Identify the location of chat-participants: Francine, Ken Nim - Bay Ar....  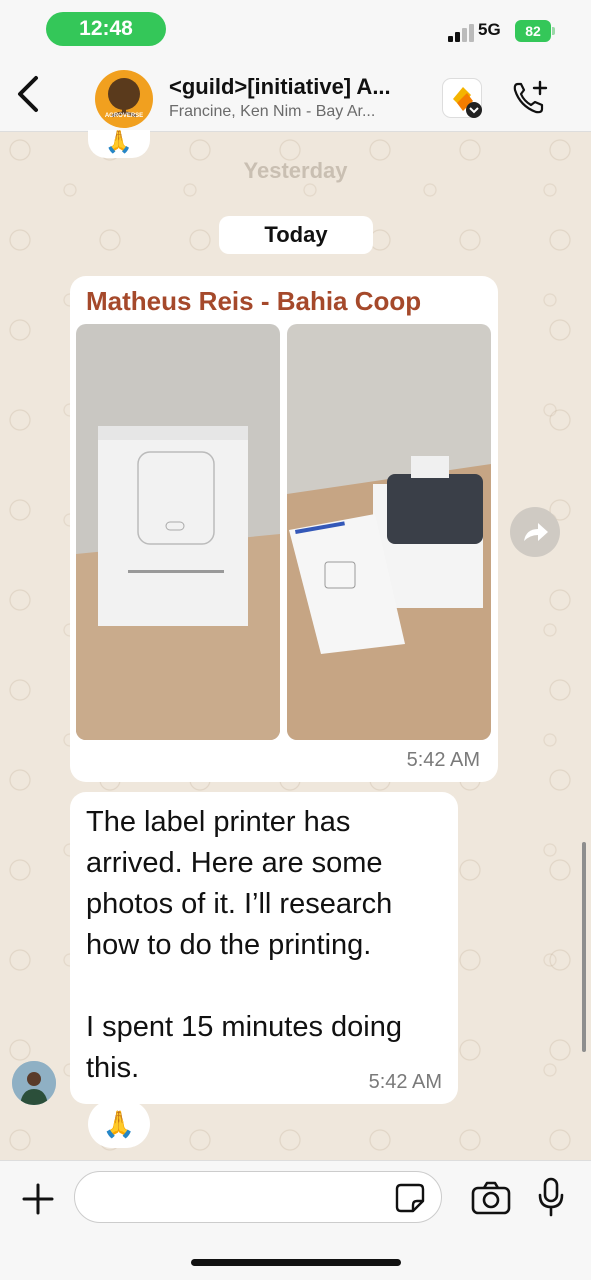
(298, 112).